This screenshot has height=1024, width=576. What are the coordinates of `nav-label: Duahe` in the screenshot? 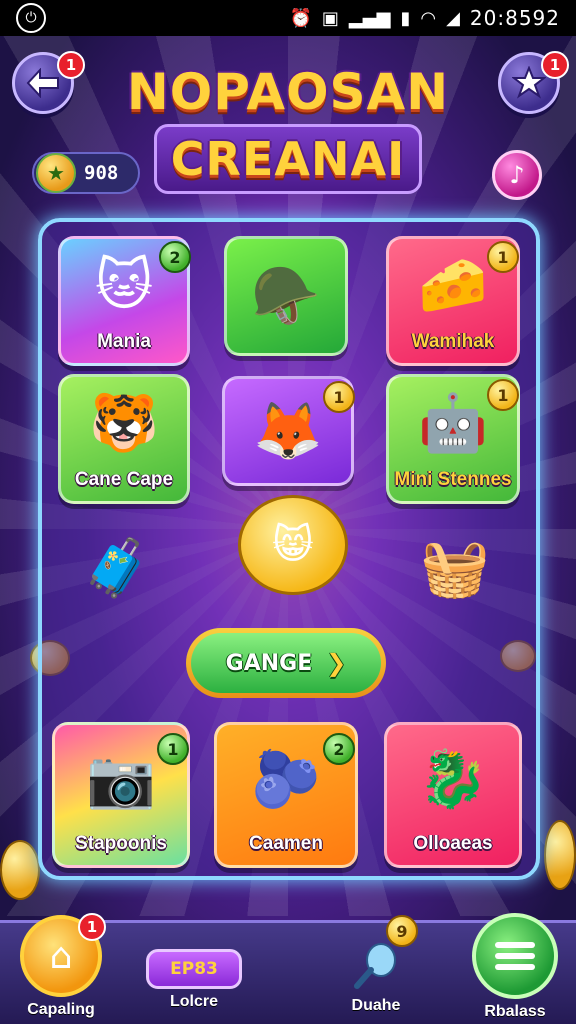 It's located at (376, 1005).